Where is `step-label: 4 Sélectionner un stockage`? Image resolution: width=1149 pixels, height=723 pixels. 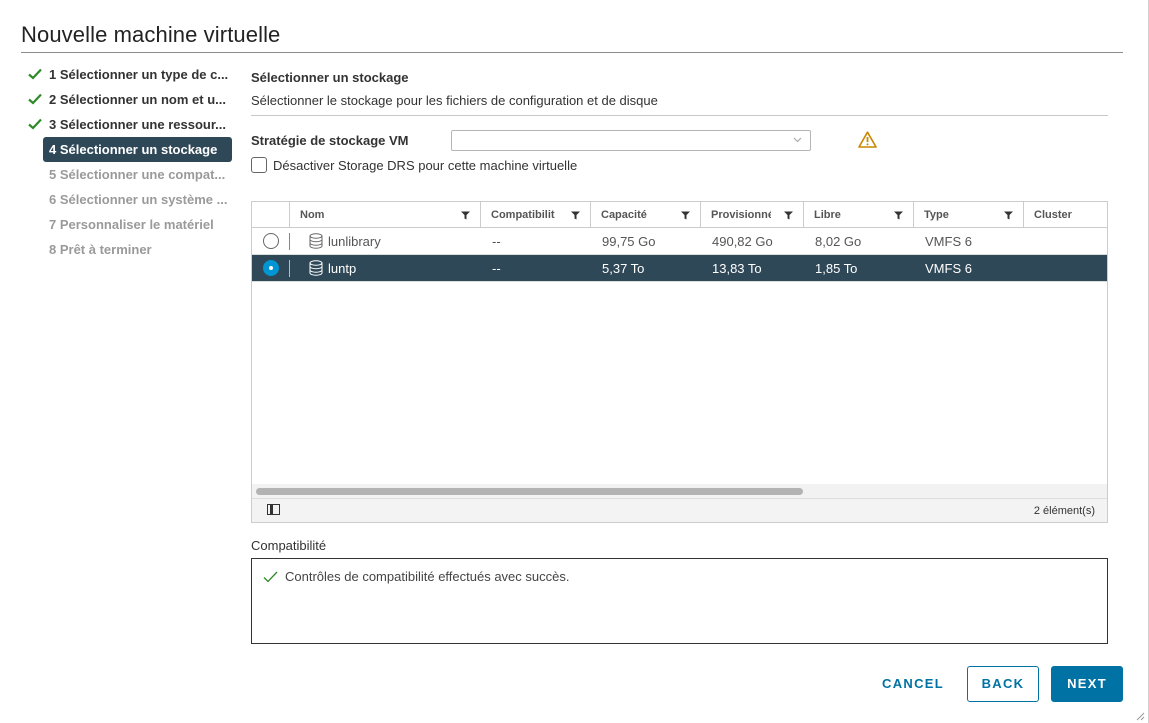
step-label: 4 Sélectionner un stockage is located at coordinates (133, 149).